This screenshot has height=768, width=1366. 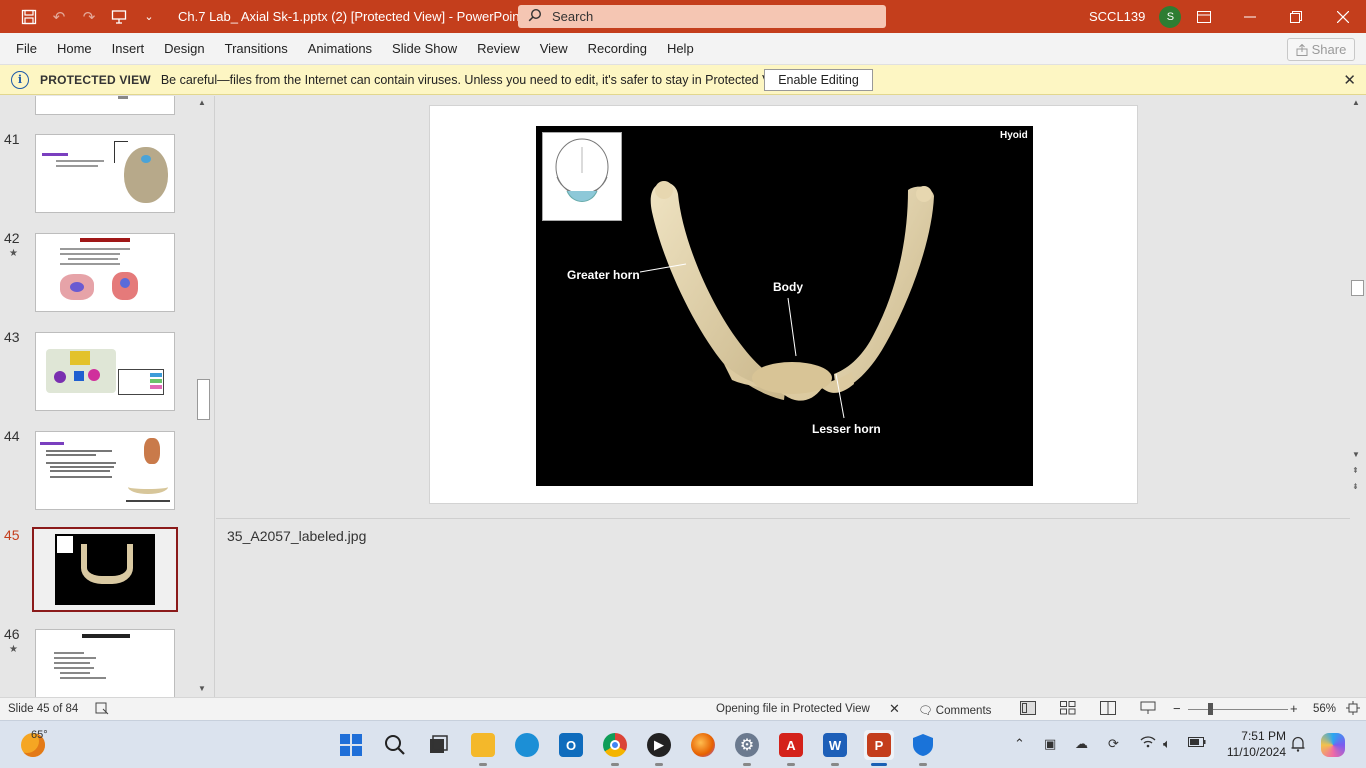 I want to click on media-player-button: ▶, so click(x=659, y=748).